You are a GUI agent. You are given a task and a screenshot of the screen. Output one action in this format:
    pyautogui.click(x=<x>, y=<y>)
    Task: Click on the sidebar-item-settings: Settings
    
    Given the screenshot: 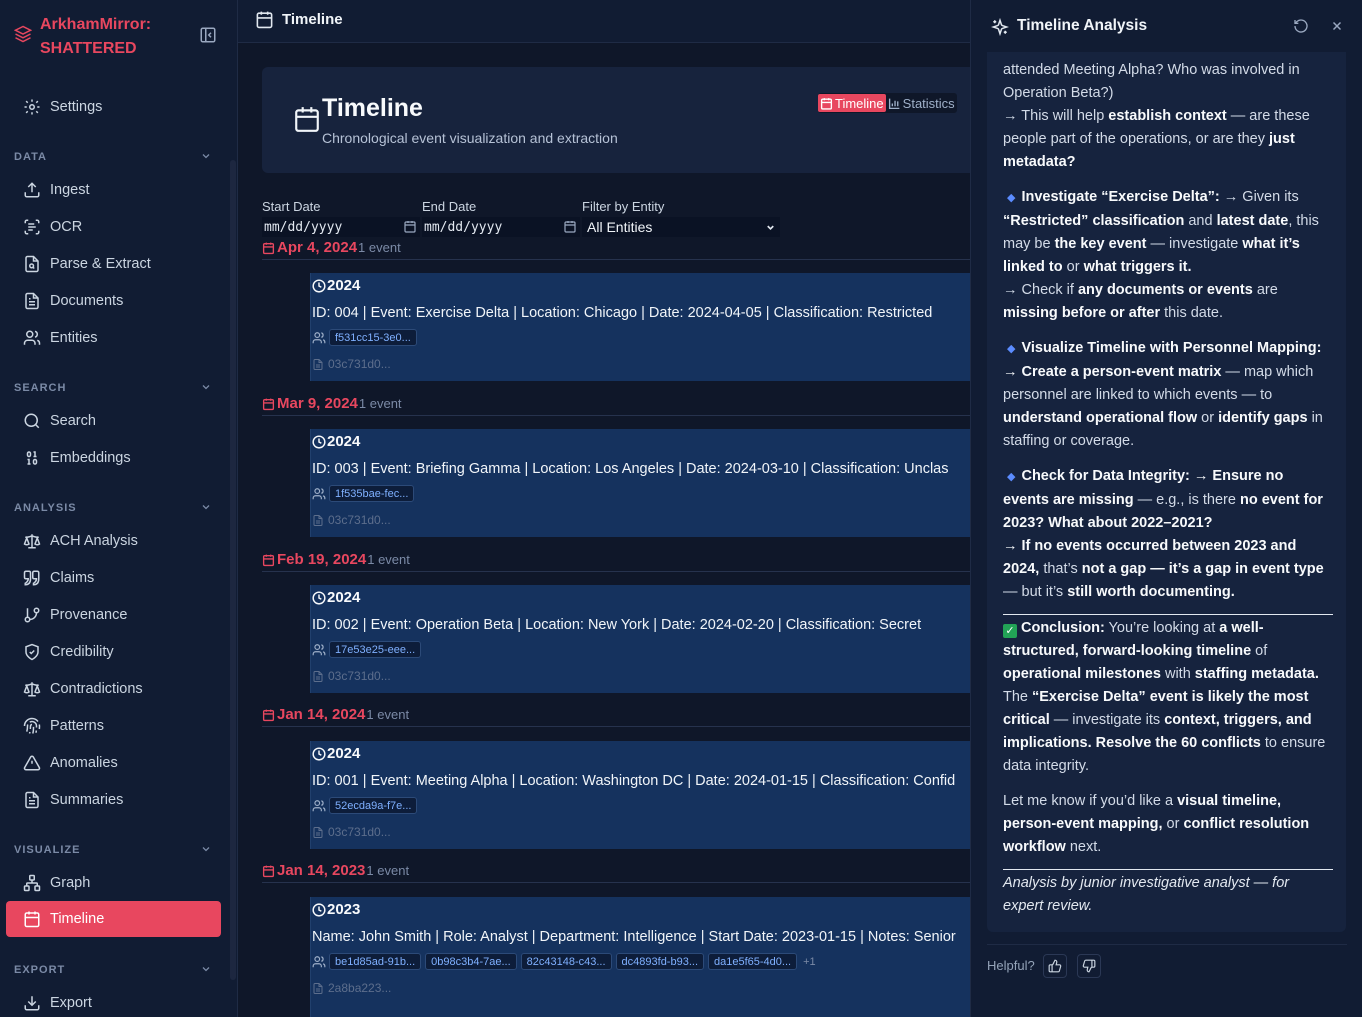 What is the action you would take?
    pyautogui.click(x=113, y=107)
    